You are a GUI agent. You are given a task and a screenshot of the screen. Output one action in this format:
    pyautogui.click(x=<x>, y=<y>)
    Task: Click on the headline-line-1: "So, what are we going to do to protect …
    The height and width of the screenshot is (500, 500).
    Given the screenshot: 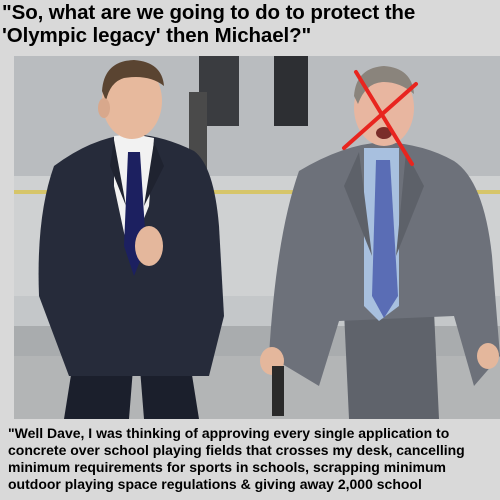 What is the action you would take?
    pyautogui.click(x=209, y=12)
    